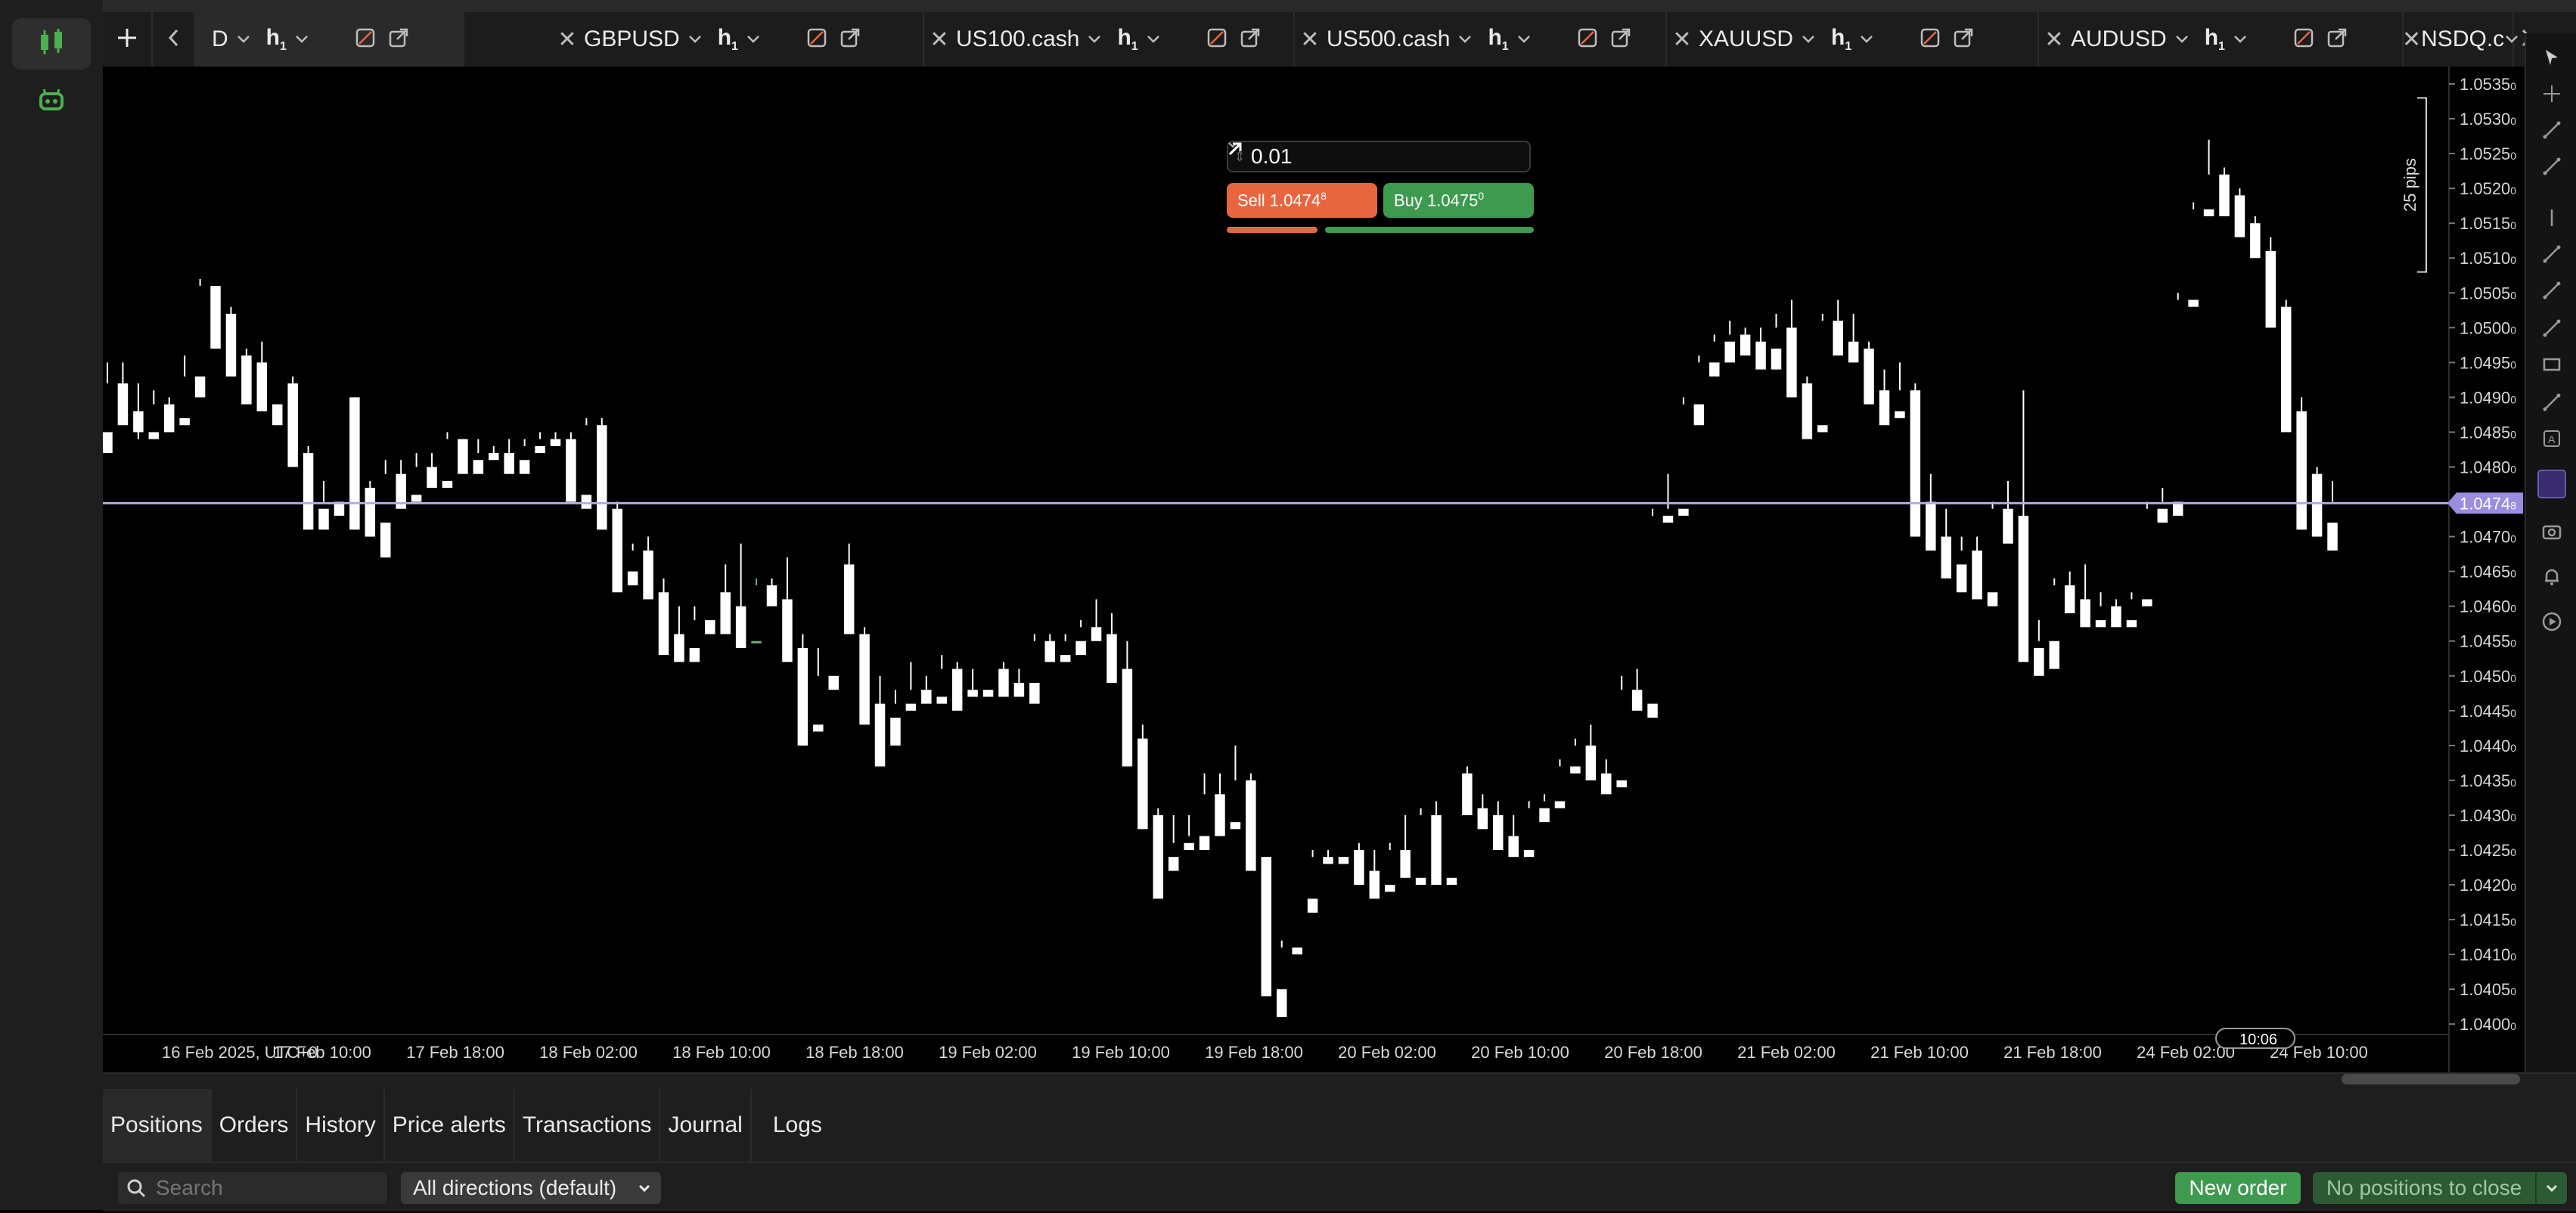  I want to click on channel-icon, so click(2551, 166).